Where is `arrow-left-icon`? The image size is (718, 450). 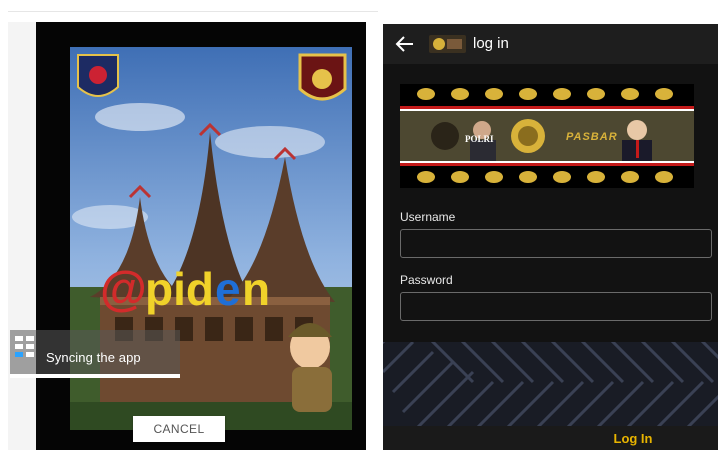
arrow-left-icon is located at coordinates (405, 44).